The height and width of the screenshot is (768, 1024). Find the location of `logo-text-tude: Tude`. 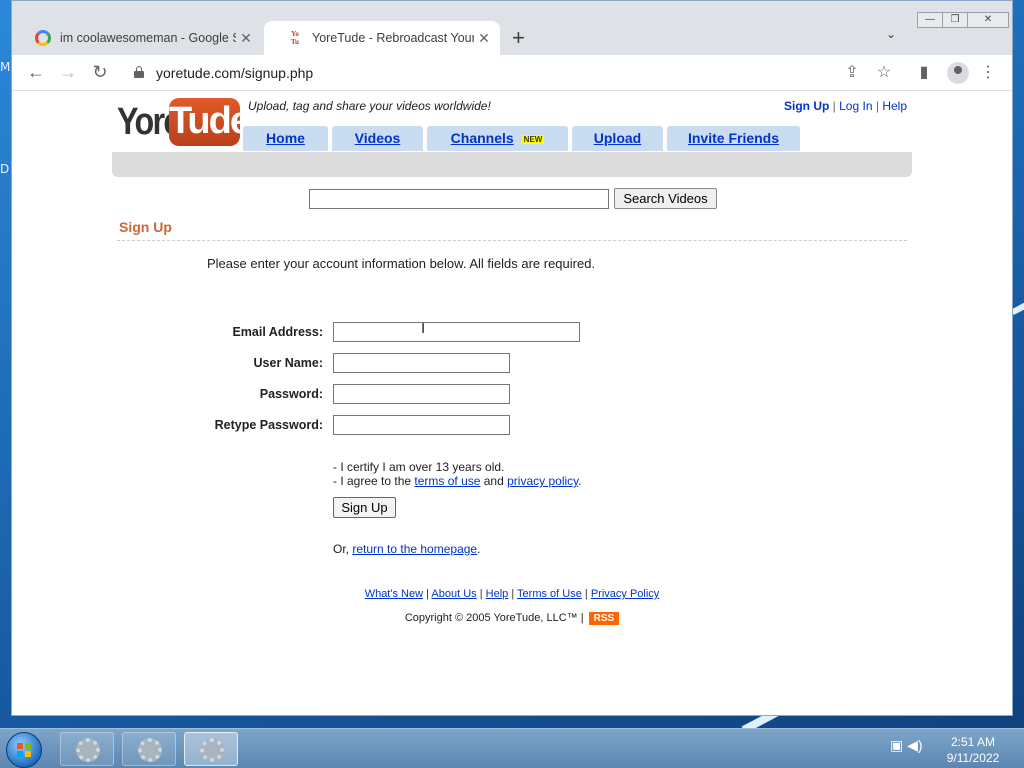

logo-text-tude: Tude is located at coordinates (210, 122).